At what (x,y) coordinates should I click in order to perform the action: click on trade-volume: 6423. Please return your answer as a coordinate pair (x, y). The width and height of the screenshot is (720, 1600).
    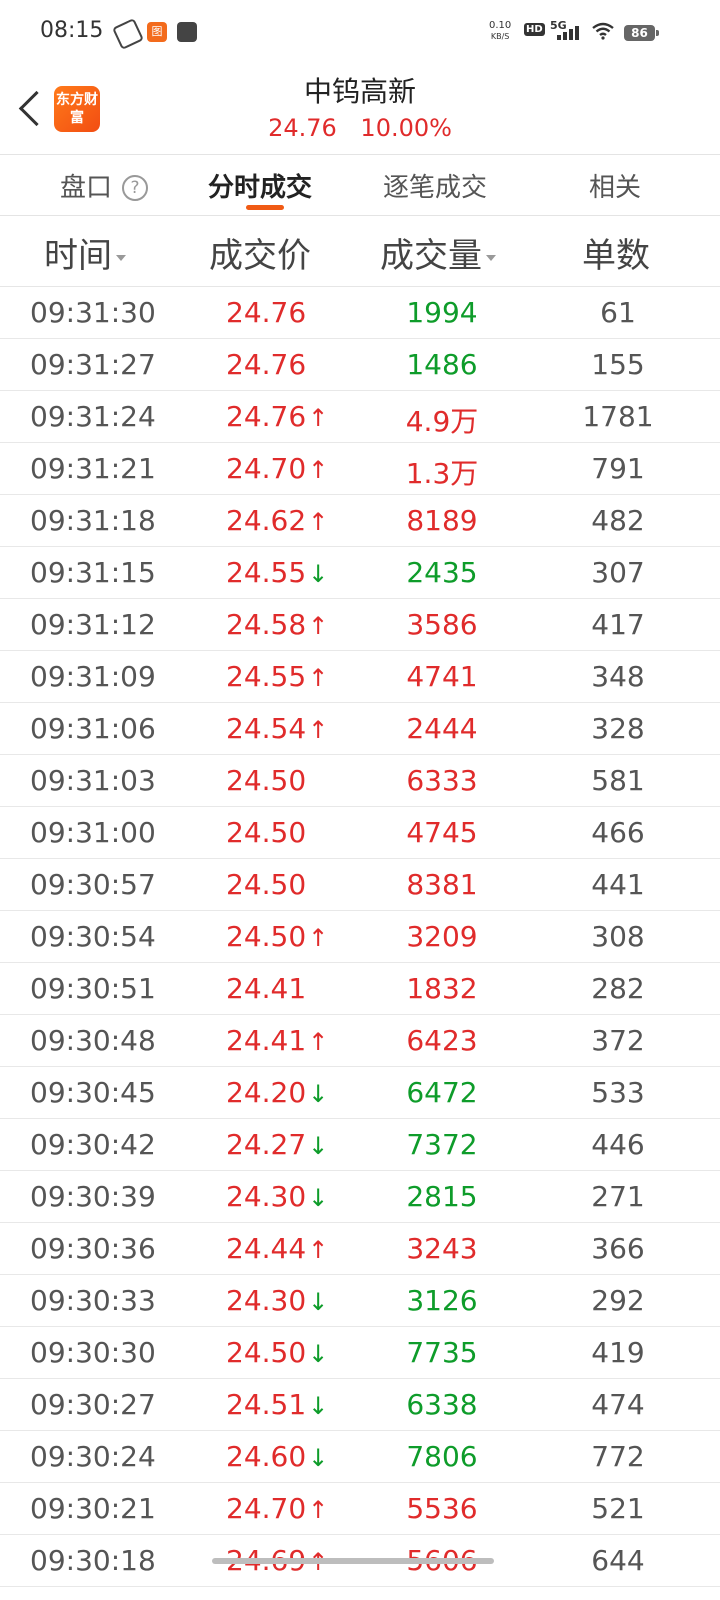
    Looking at the image, I should click on (442, 1040).